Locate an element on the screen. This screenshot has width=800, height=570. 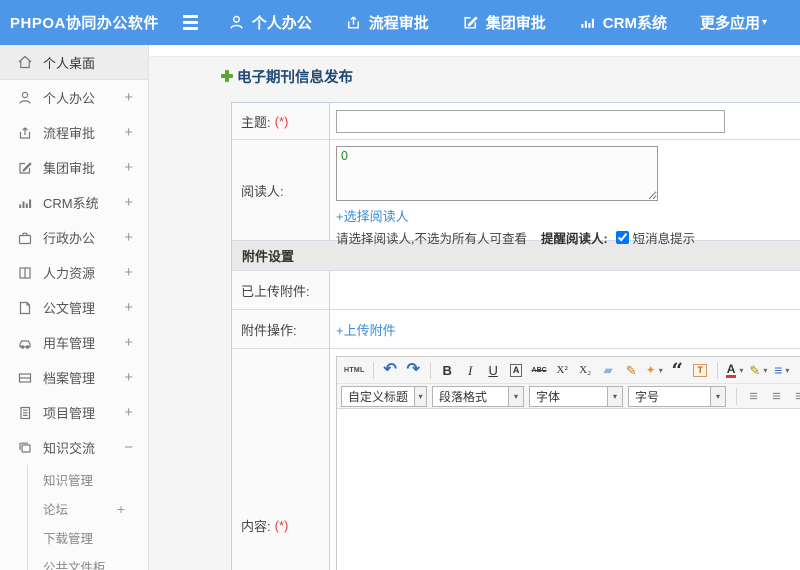
sidebar-subitem-forum: 论坛 + is located at coordinates (88, 508).